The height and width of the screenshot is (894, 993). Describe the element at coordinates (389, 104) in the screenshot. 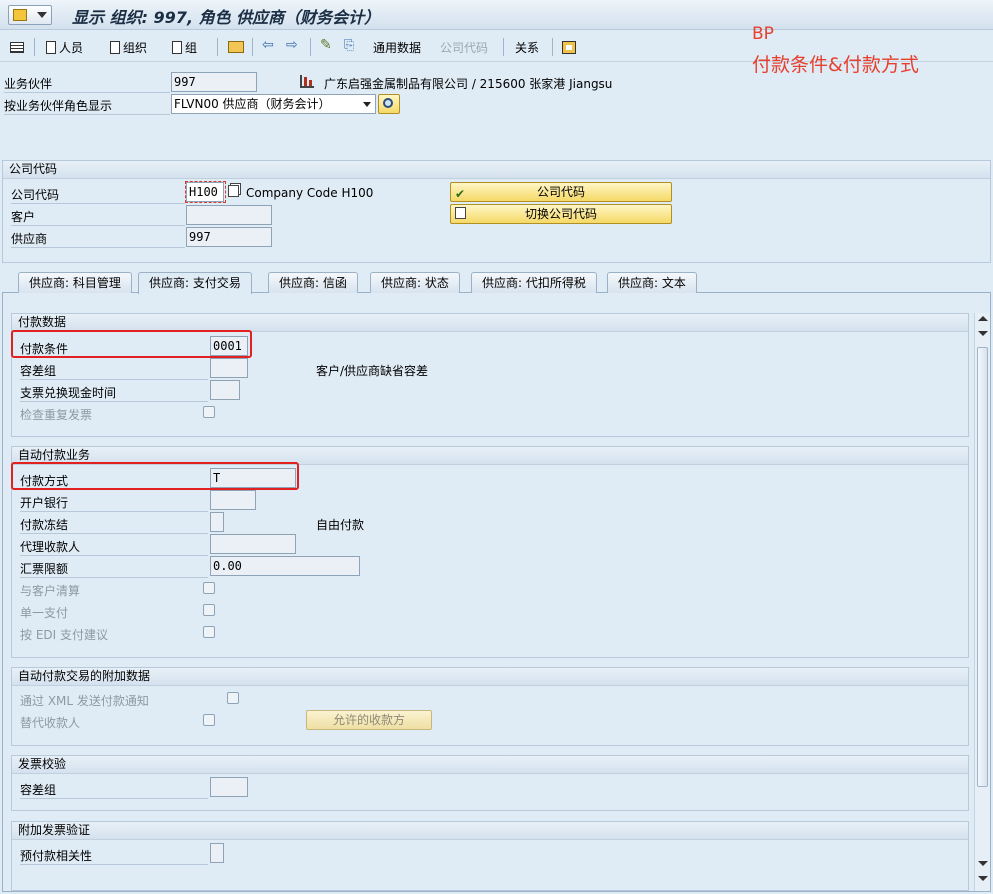

I see `role-search-button` at that location.